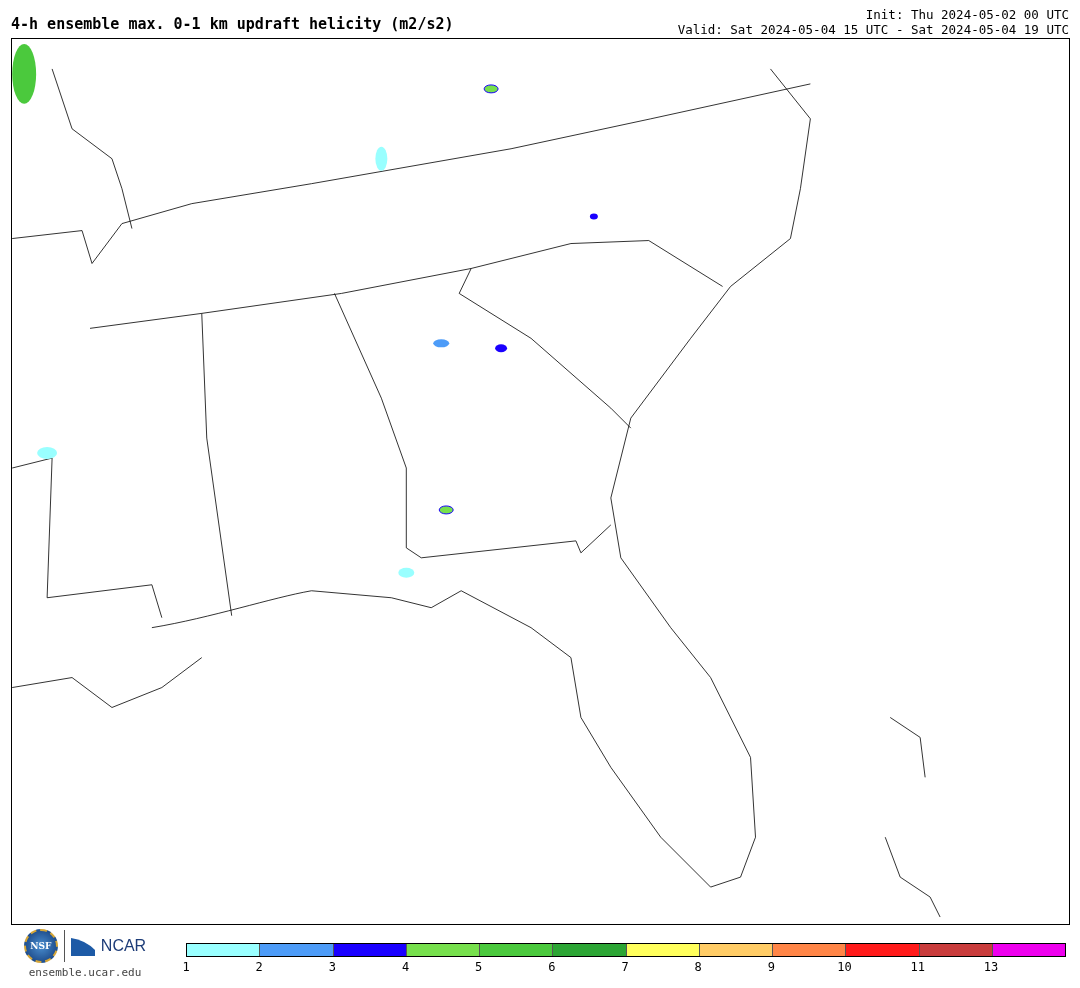 The width and height of the screenshot is (1080, 988). What do you see at coordinates (873, 29) in the screenshot?
I see `valid-time: Valid: Sat 2024-05-04 15 UTC - Sat 2024-05-04 19 UTC` at bounding box center [873, 29].